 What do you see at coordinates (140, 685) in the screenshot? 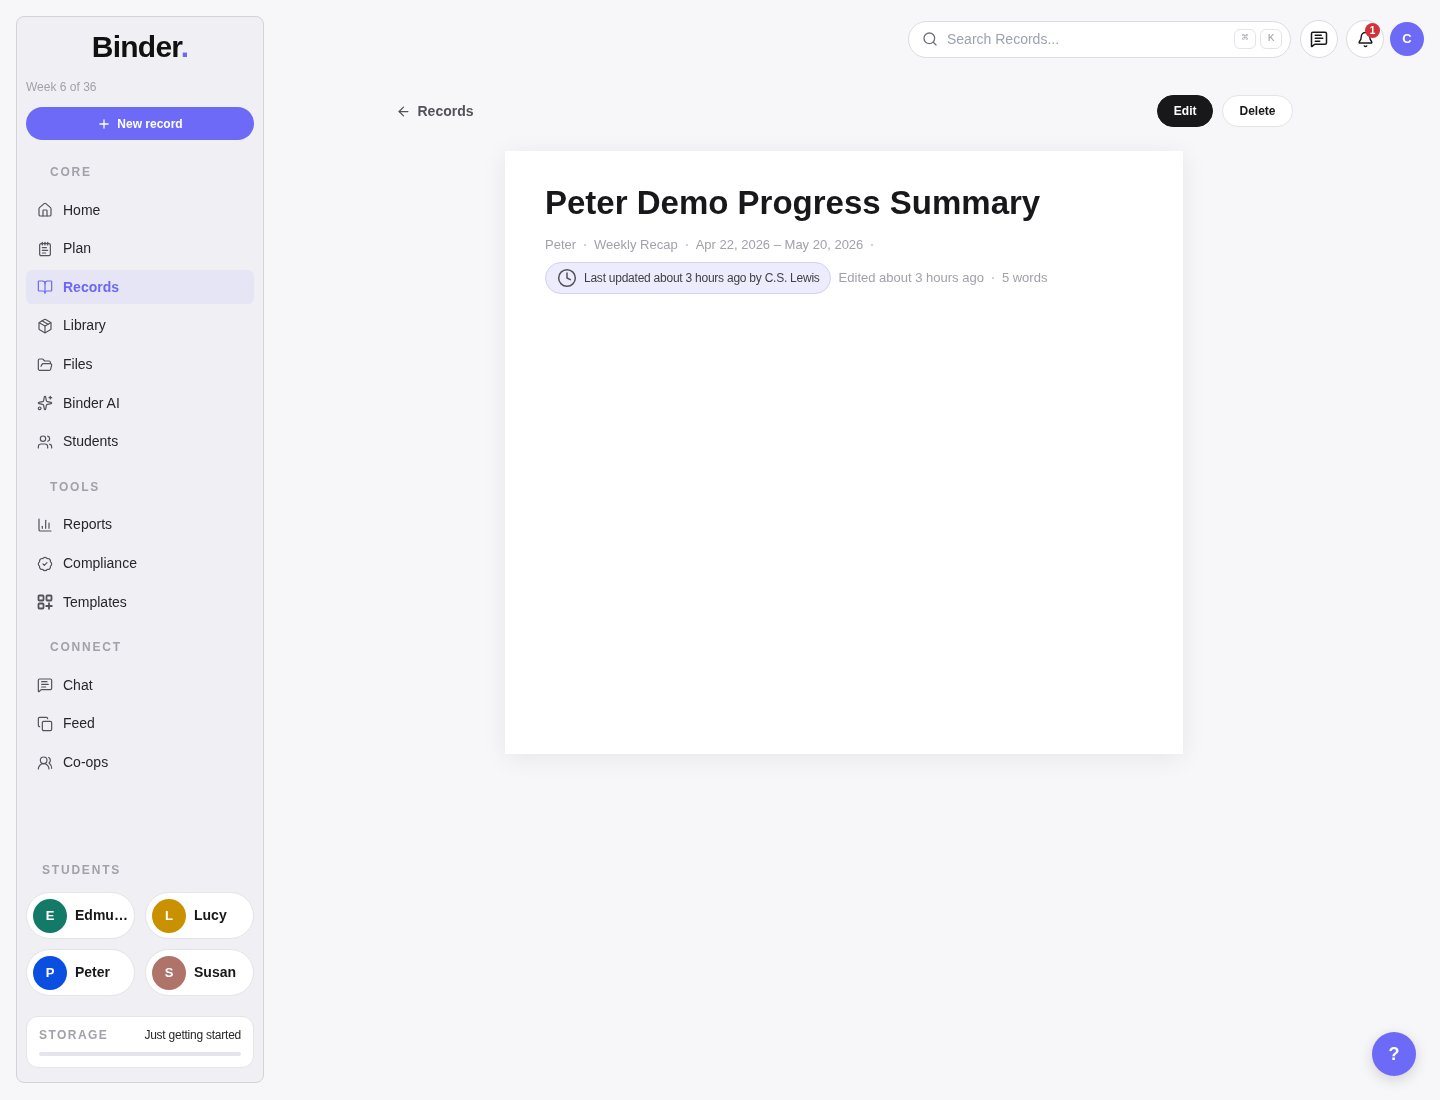
I see `nav-item: Chat` at bounding box center [140, 685].